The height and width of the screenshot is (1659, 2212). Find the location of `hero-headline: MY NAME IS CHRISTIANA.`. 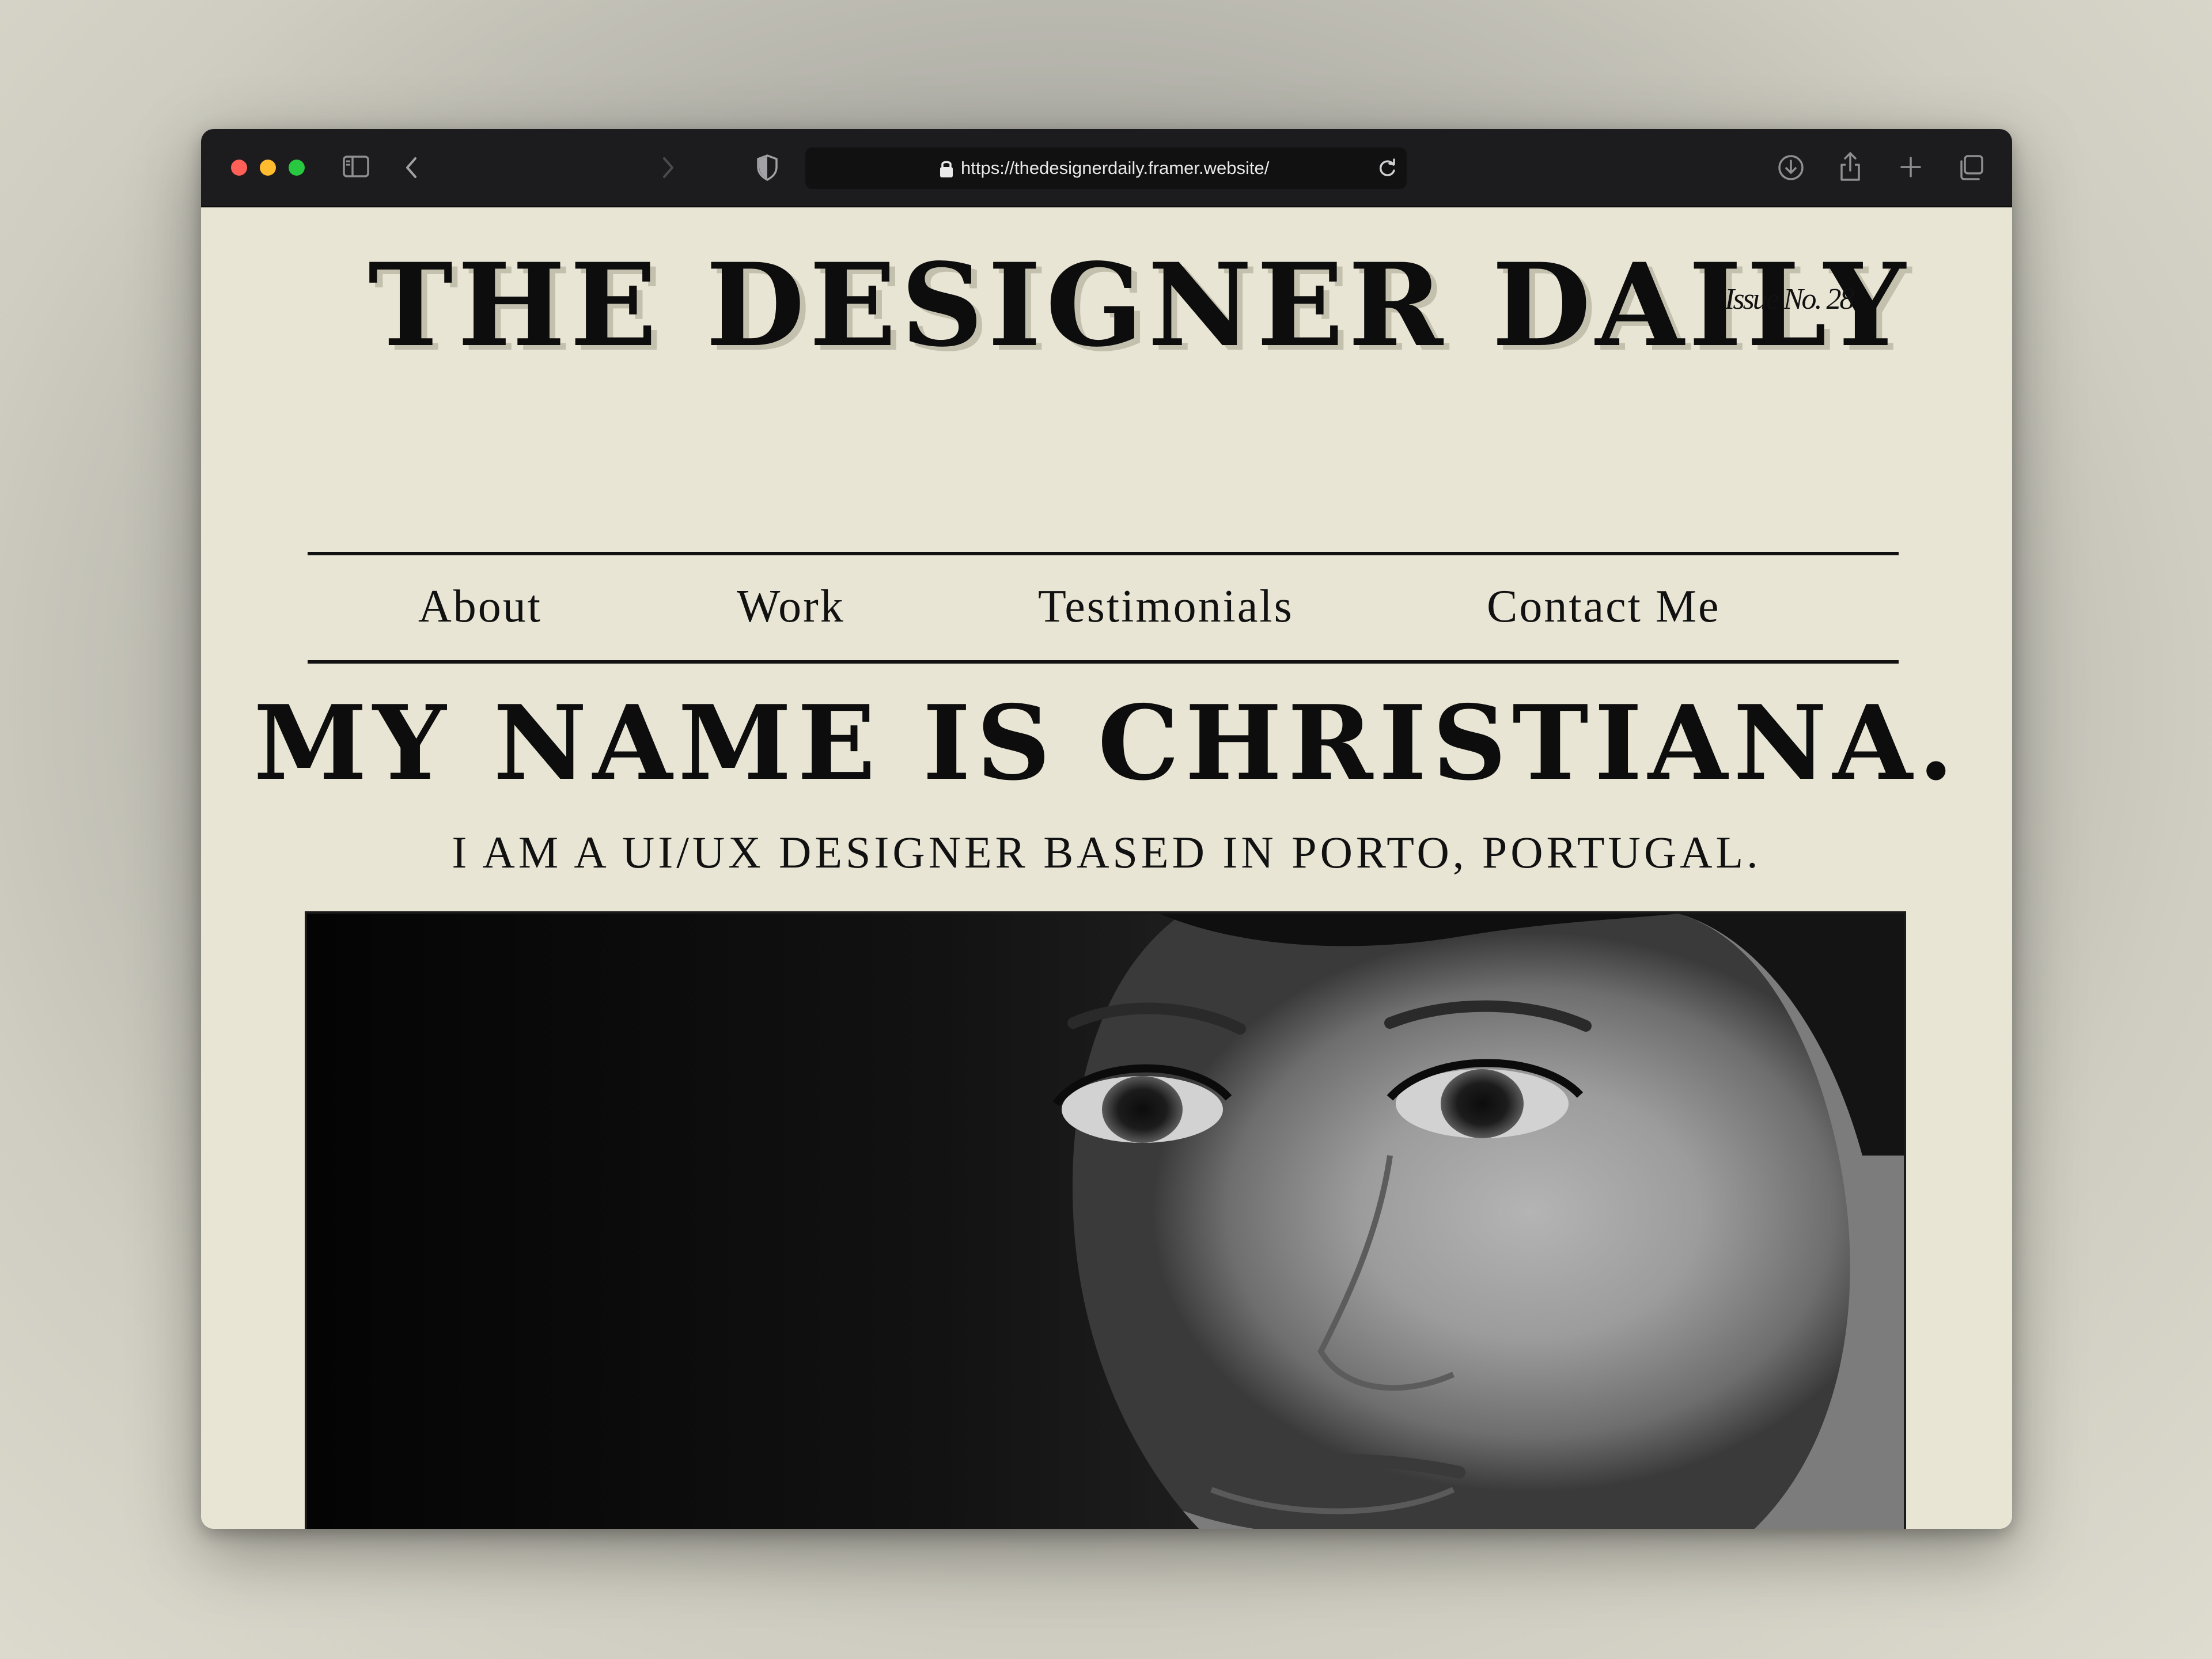

hero-headline: MY NAME IS CHRISTIANA. is located at coordinates (1106, 743).